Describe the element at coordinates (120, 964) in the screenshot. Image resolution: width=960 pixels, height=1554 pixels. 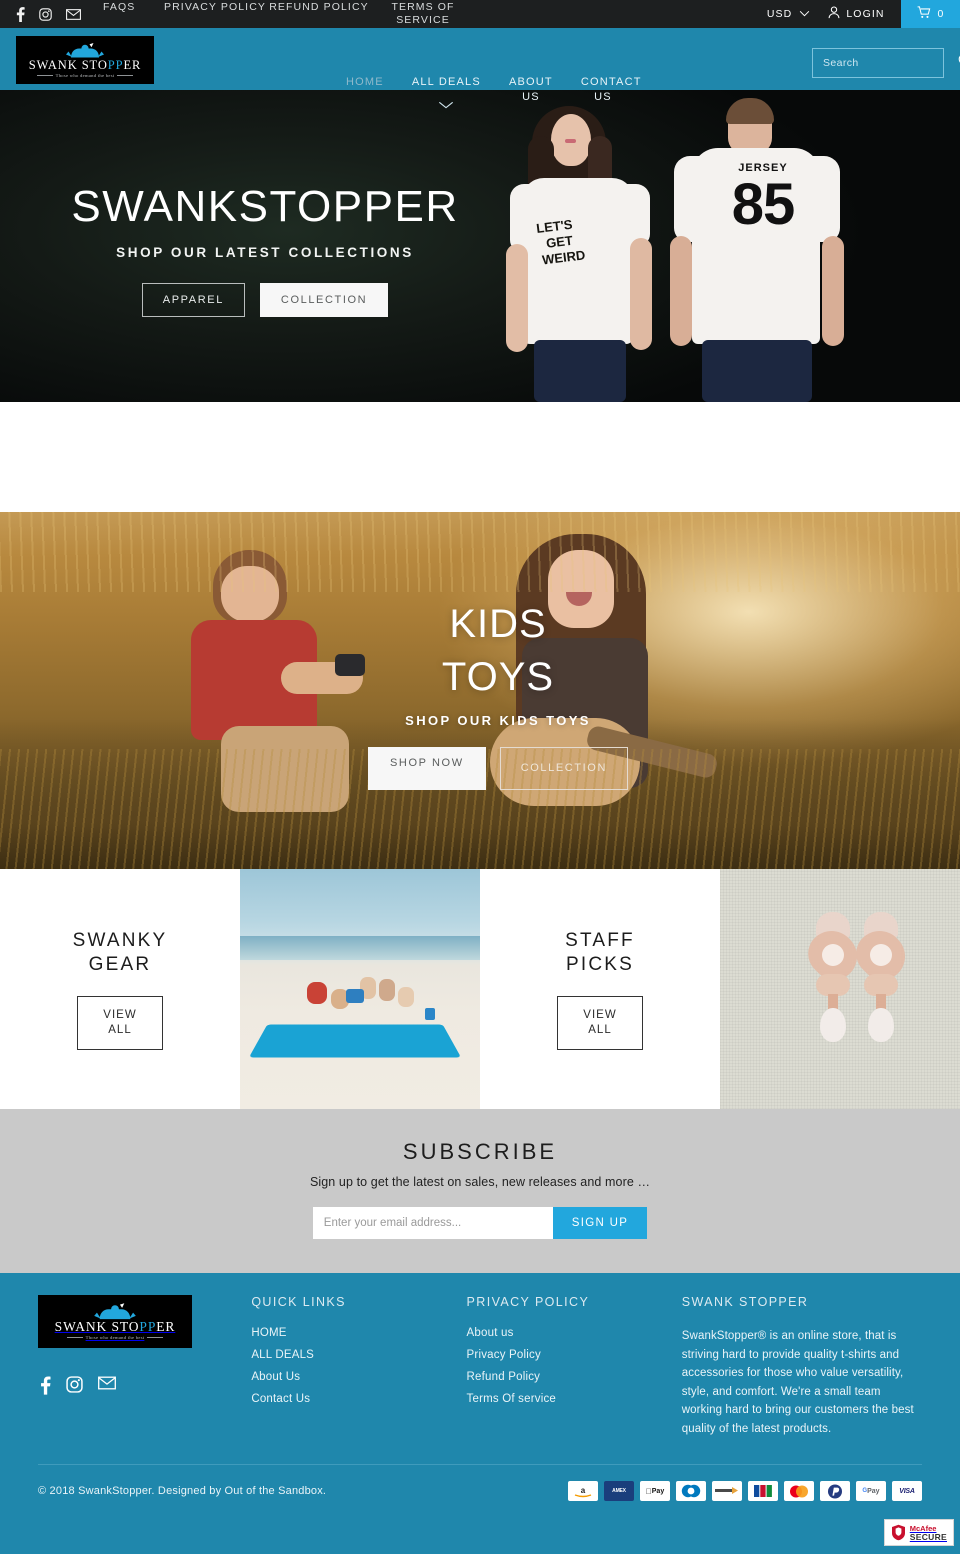
I see `tile-title-line2: GEAR` at that location.